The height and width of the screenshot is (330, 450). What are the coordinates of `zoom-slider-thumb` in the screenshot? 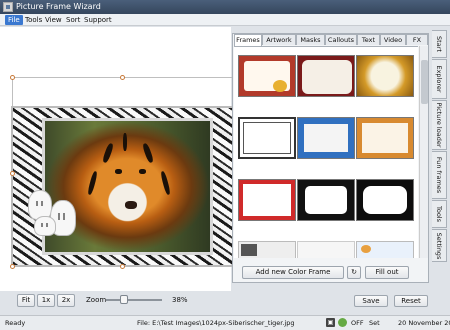 It's located at (124, 299).